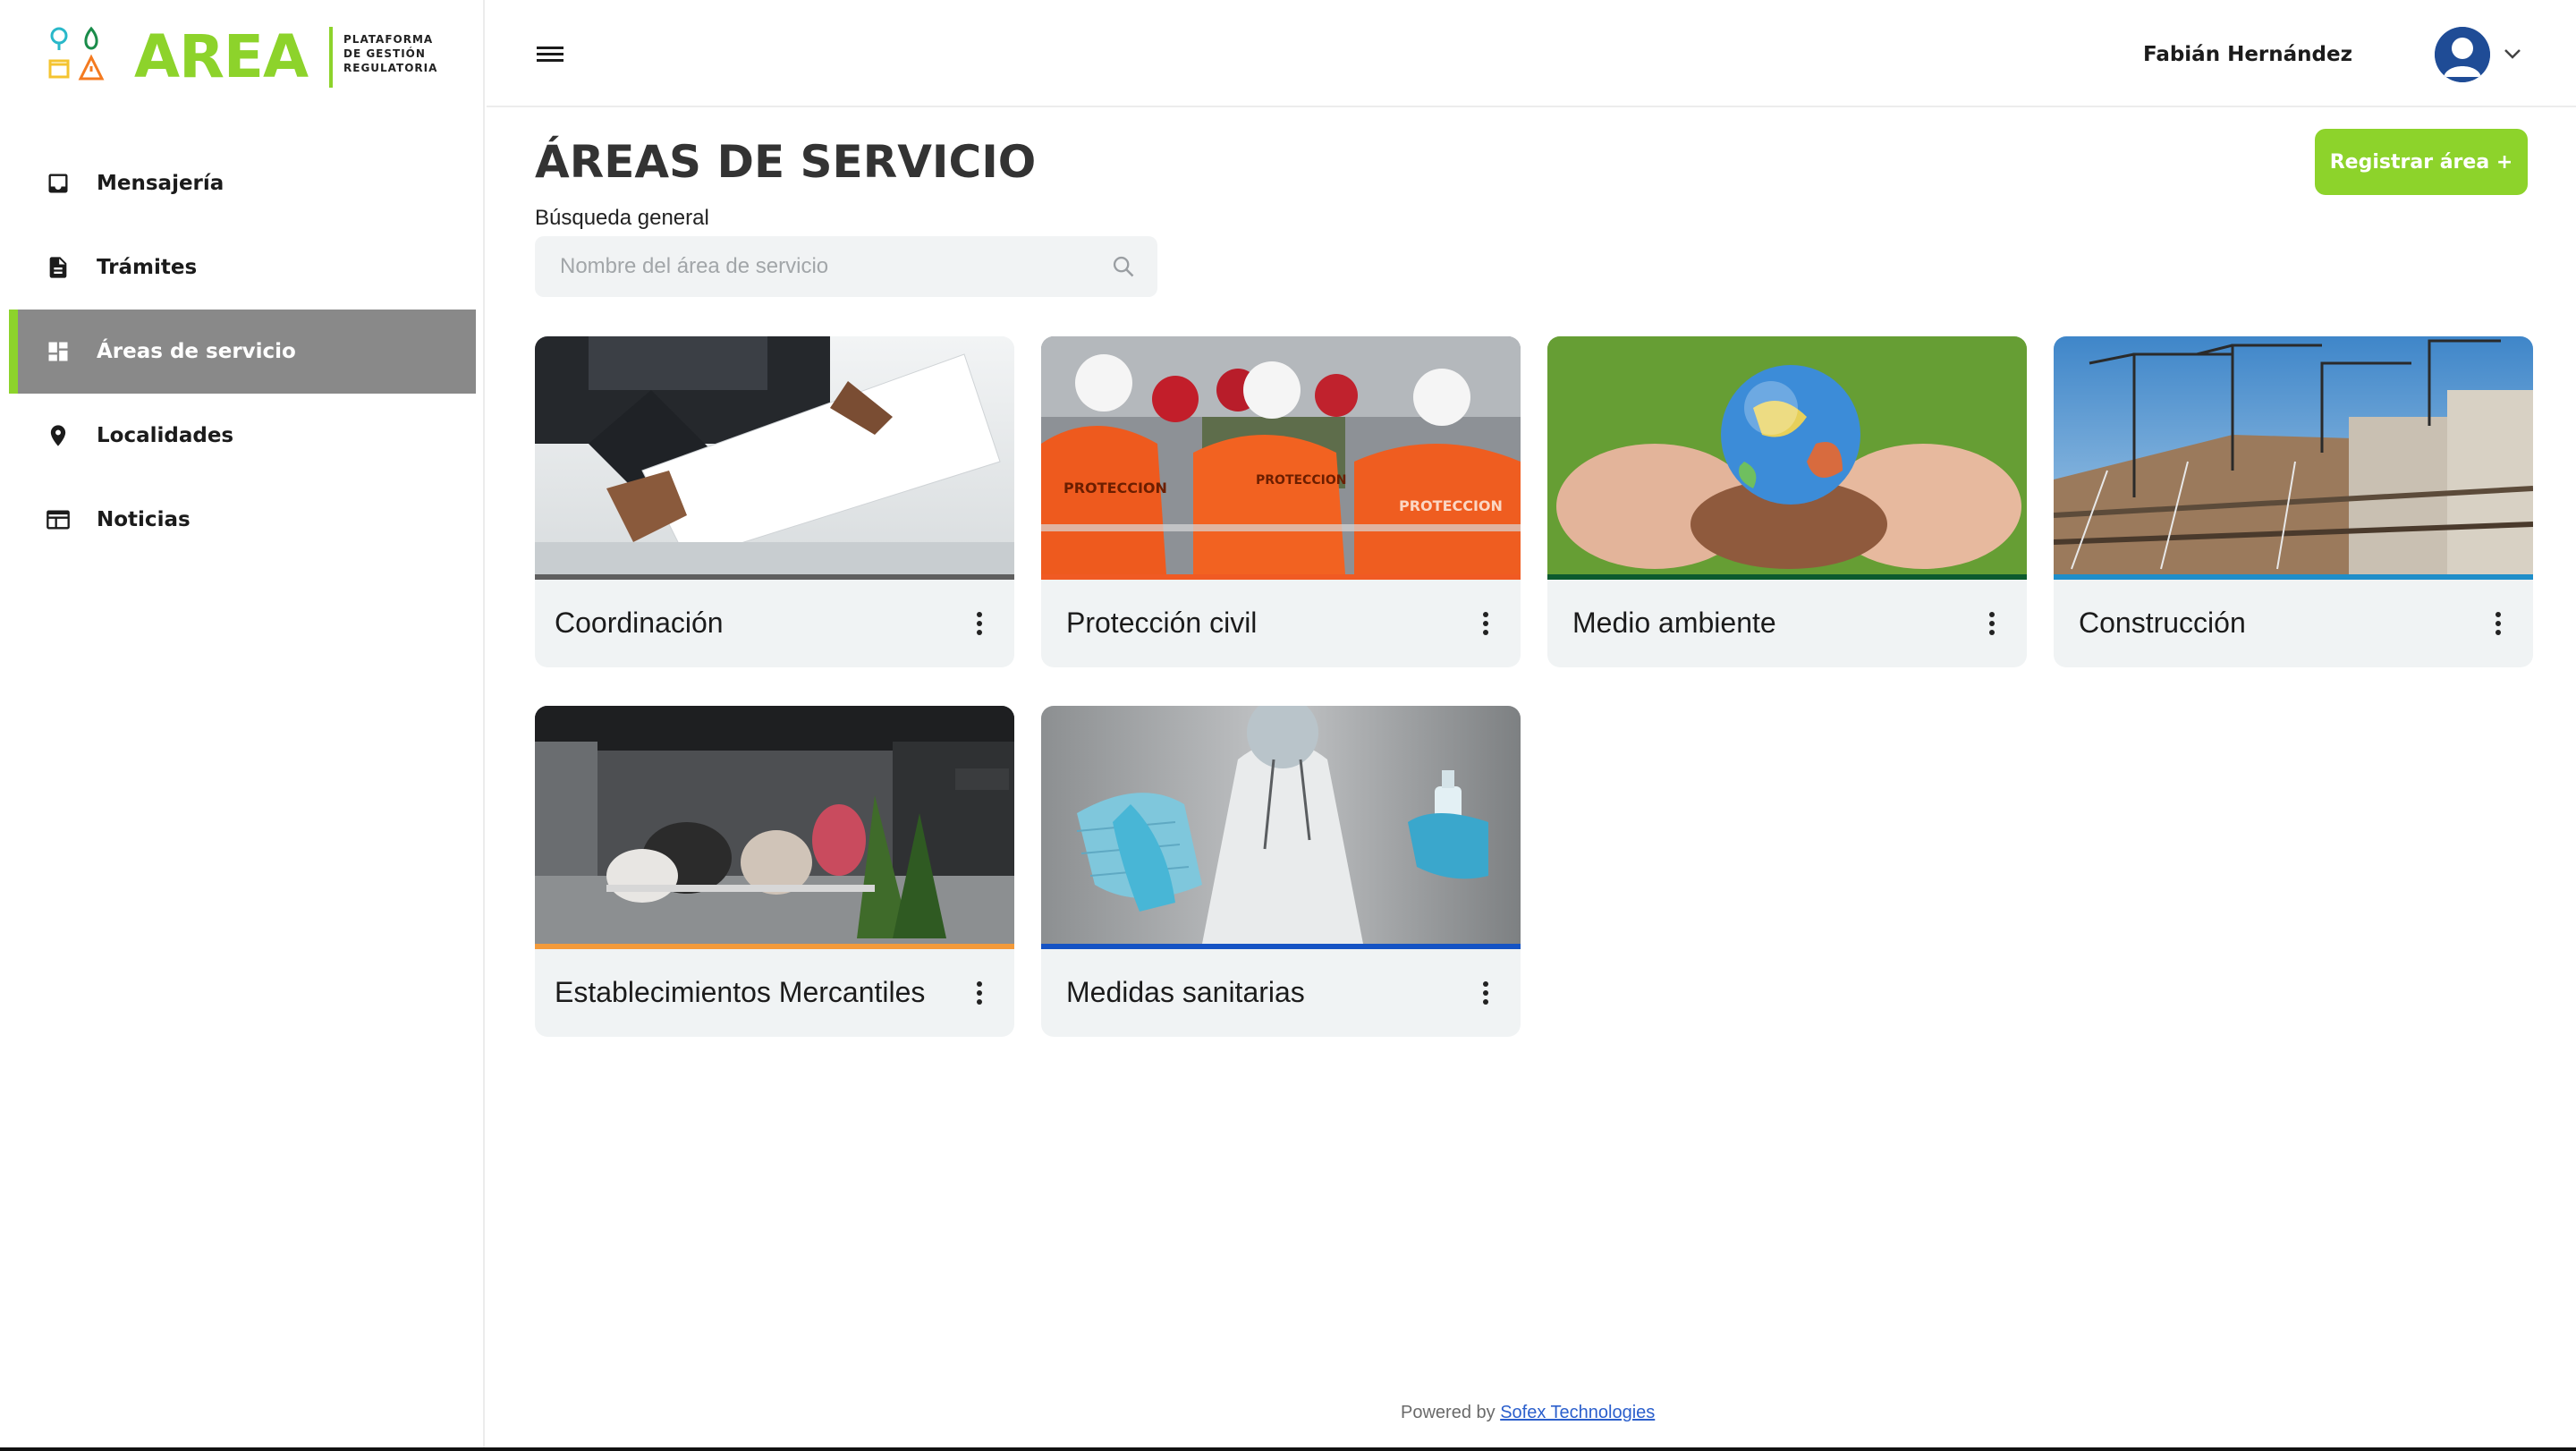 This screenshot has height=1451, width=2576. Describe the element at coordinates (144, 519) in the screenshot. I see `sidebar-item-label: Noticias` at that location.